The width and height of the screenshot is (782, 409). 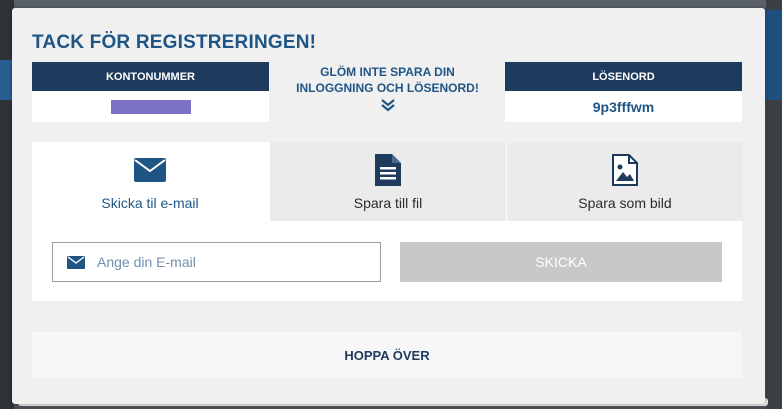 I want to click on tab-send-email-label: Skicka til e-mail, so click(x=150, y=203).